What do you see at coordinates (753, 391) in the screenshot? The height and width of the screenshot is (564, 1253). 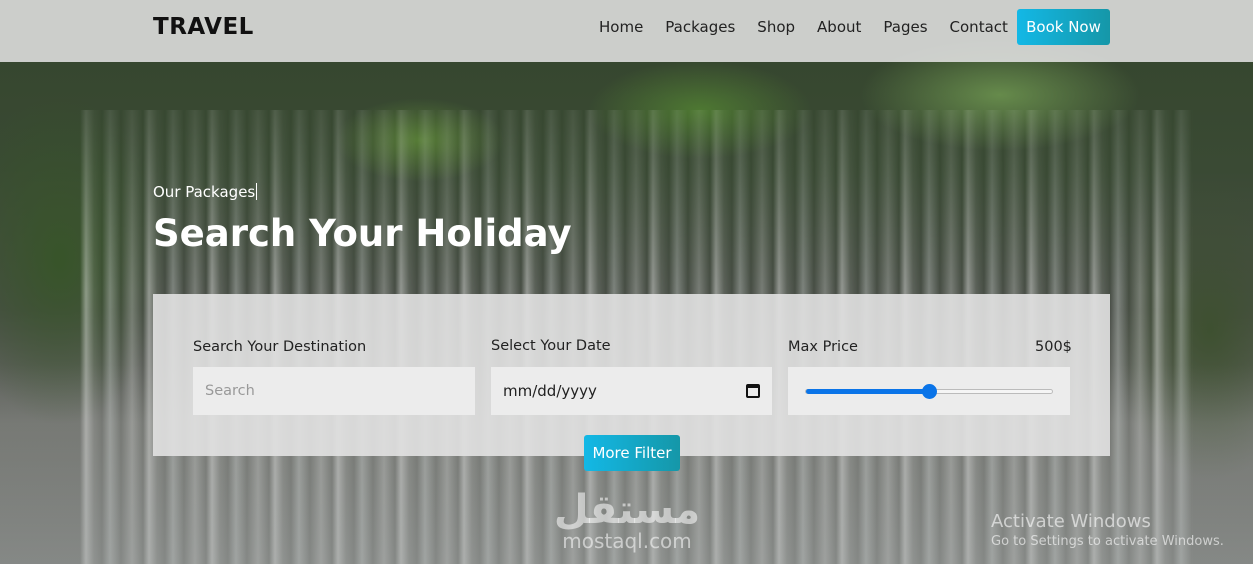 I see `calendar-icon` at bounding box center [753, 391].